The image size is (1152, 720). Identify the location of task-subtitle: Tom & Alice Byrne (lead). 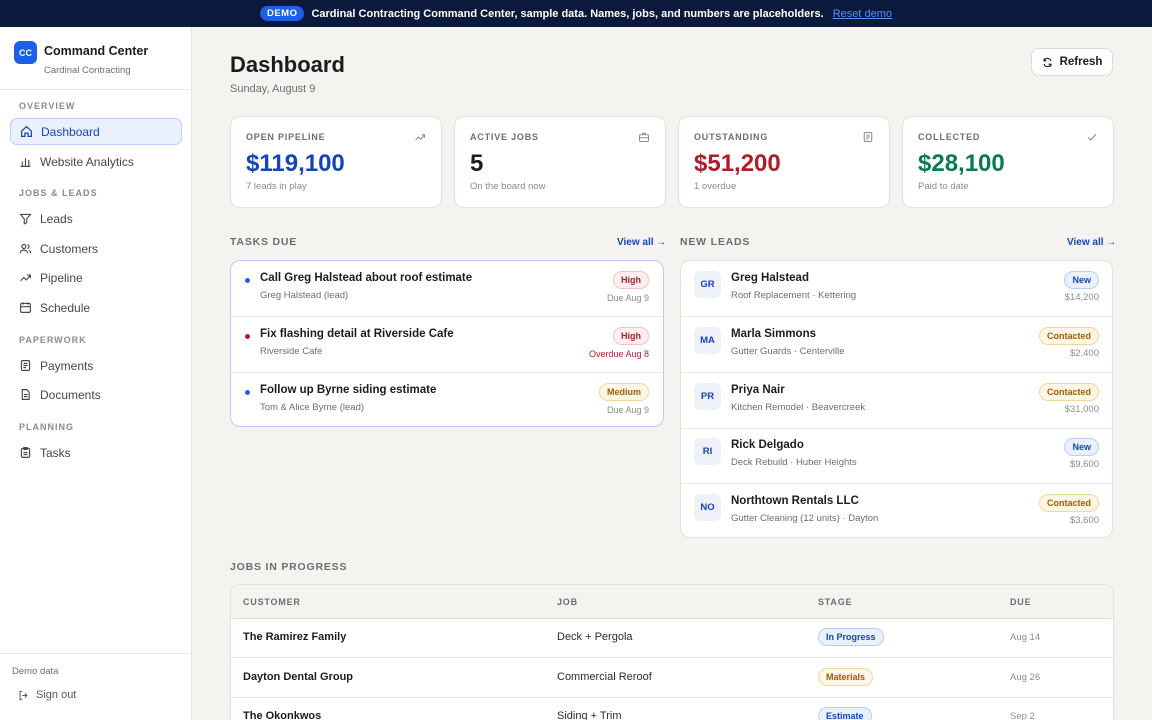
(312, 407).